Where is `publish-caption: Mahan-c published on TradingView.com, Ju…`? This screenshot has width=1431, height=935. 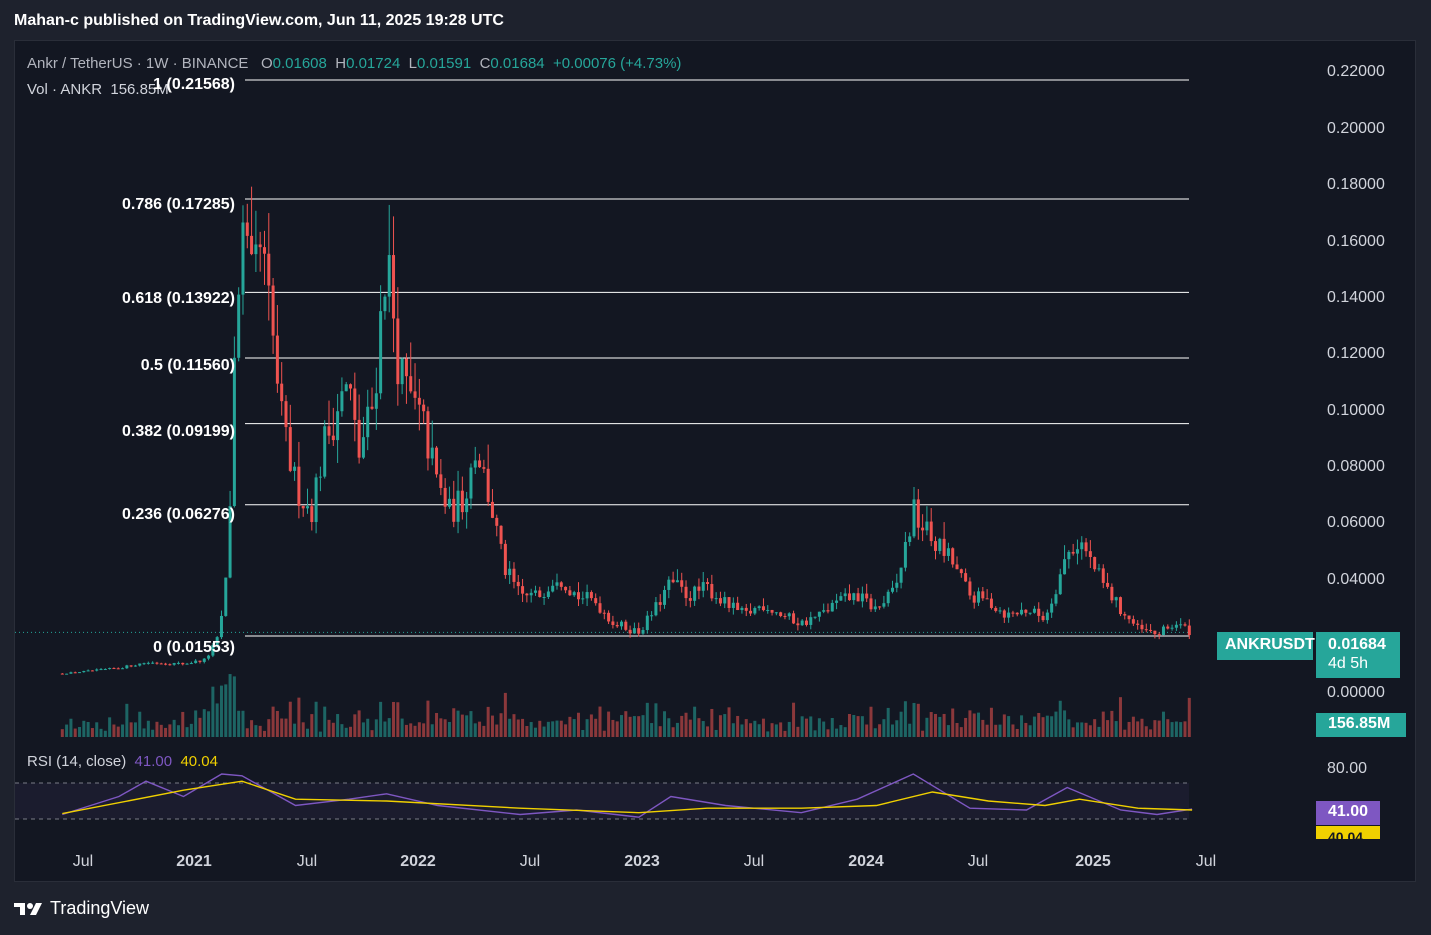 publish-caption: Mahan-c published on TradingView.com, Ju… is located at coordinates (259, 20).